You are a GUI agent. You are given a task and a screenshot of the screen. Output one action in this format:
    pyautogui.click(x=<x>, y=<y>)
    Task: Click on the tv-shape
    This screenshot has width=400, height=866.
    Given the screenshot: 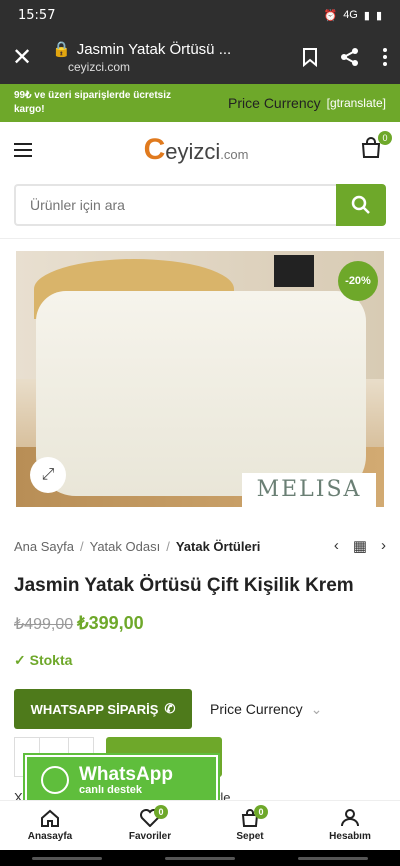 What is the action you would take?
    pyautogui.click(x=294, y=271)
    